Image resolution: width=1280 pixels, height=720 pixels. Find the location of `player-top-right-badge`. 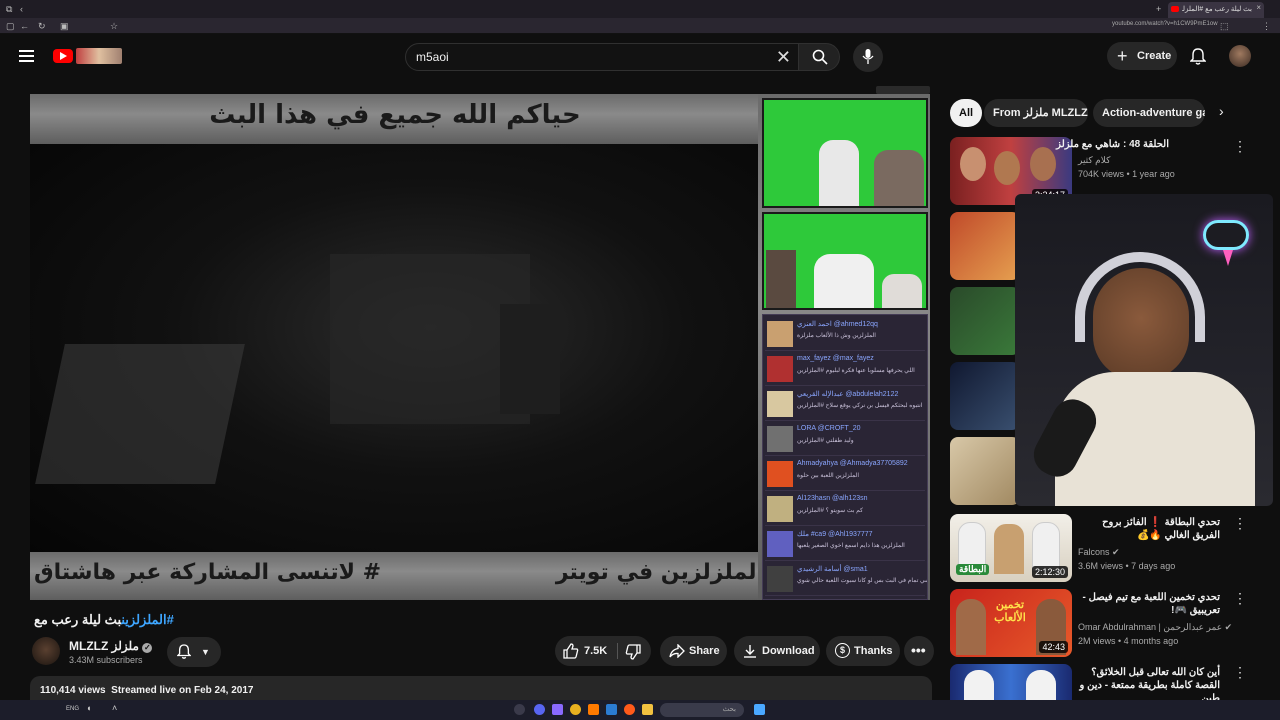

player-top-right-badge is located at coordinates (903, 90).